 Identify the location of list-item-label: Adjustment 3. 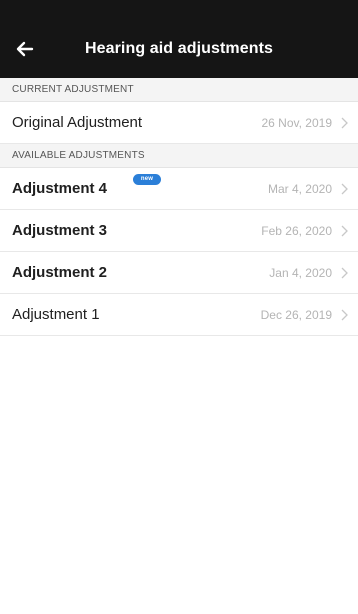
(60, 230).